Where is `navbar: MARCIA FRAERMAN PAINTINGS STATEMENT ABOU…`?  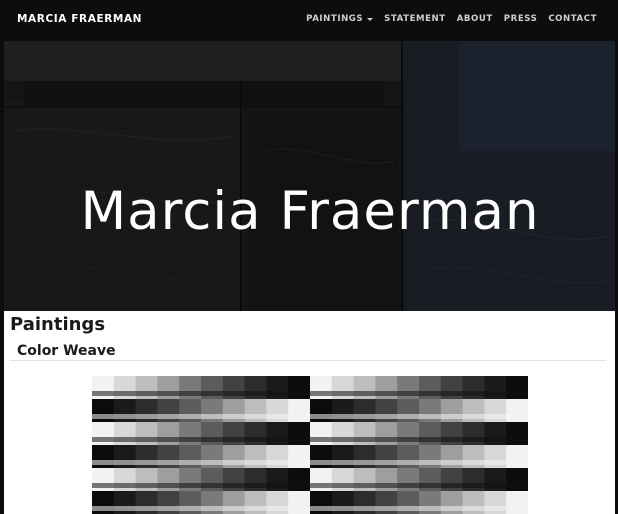
navbar: MARCIA FRAERMAN PAINTINGS STATEMENT ABOU… is located at coordinates (309, 20).